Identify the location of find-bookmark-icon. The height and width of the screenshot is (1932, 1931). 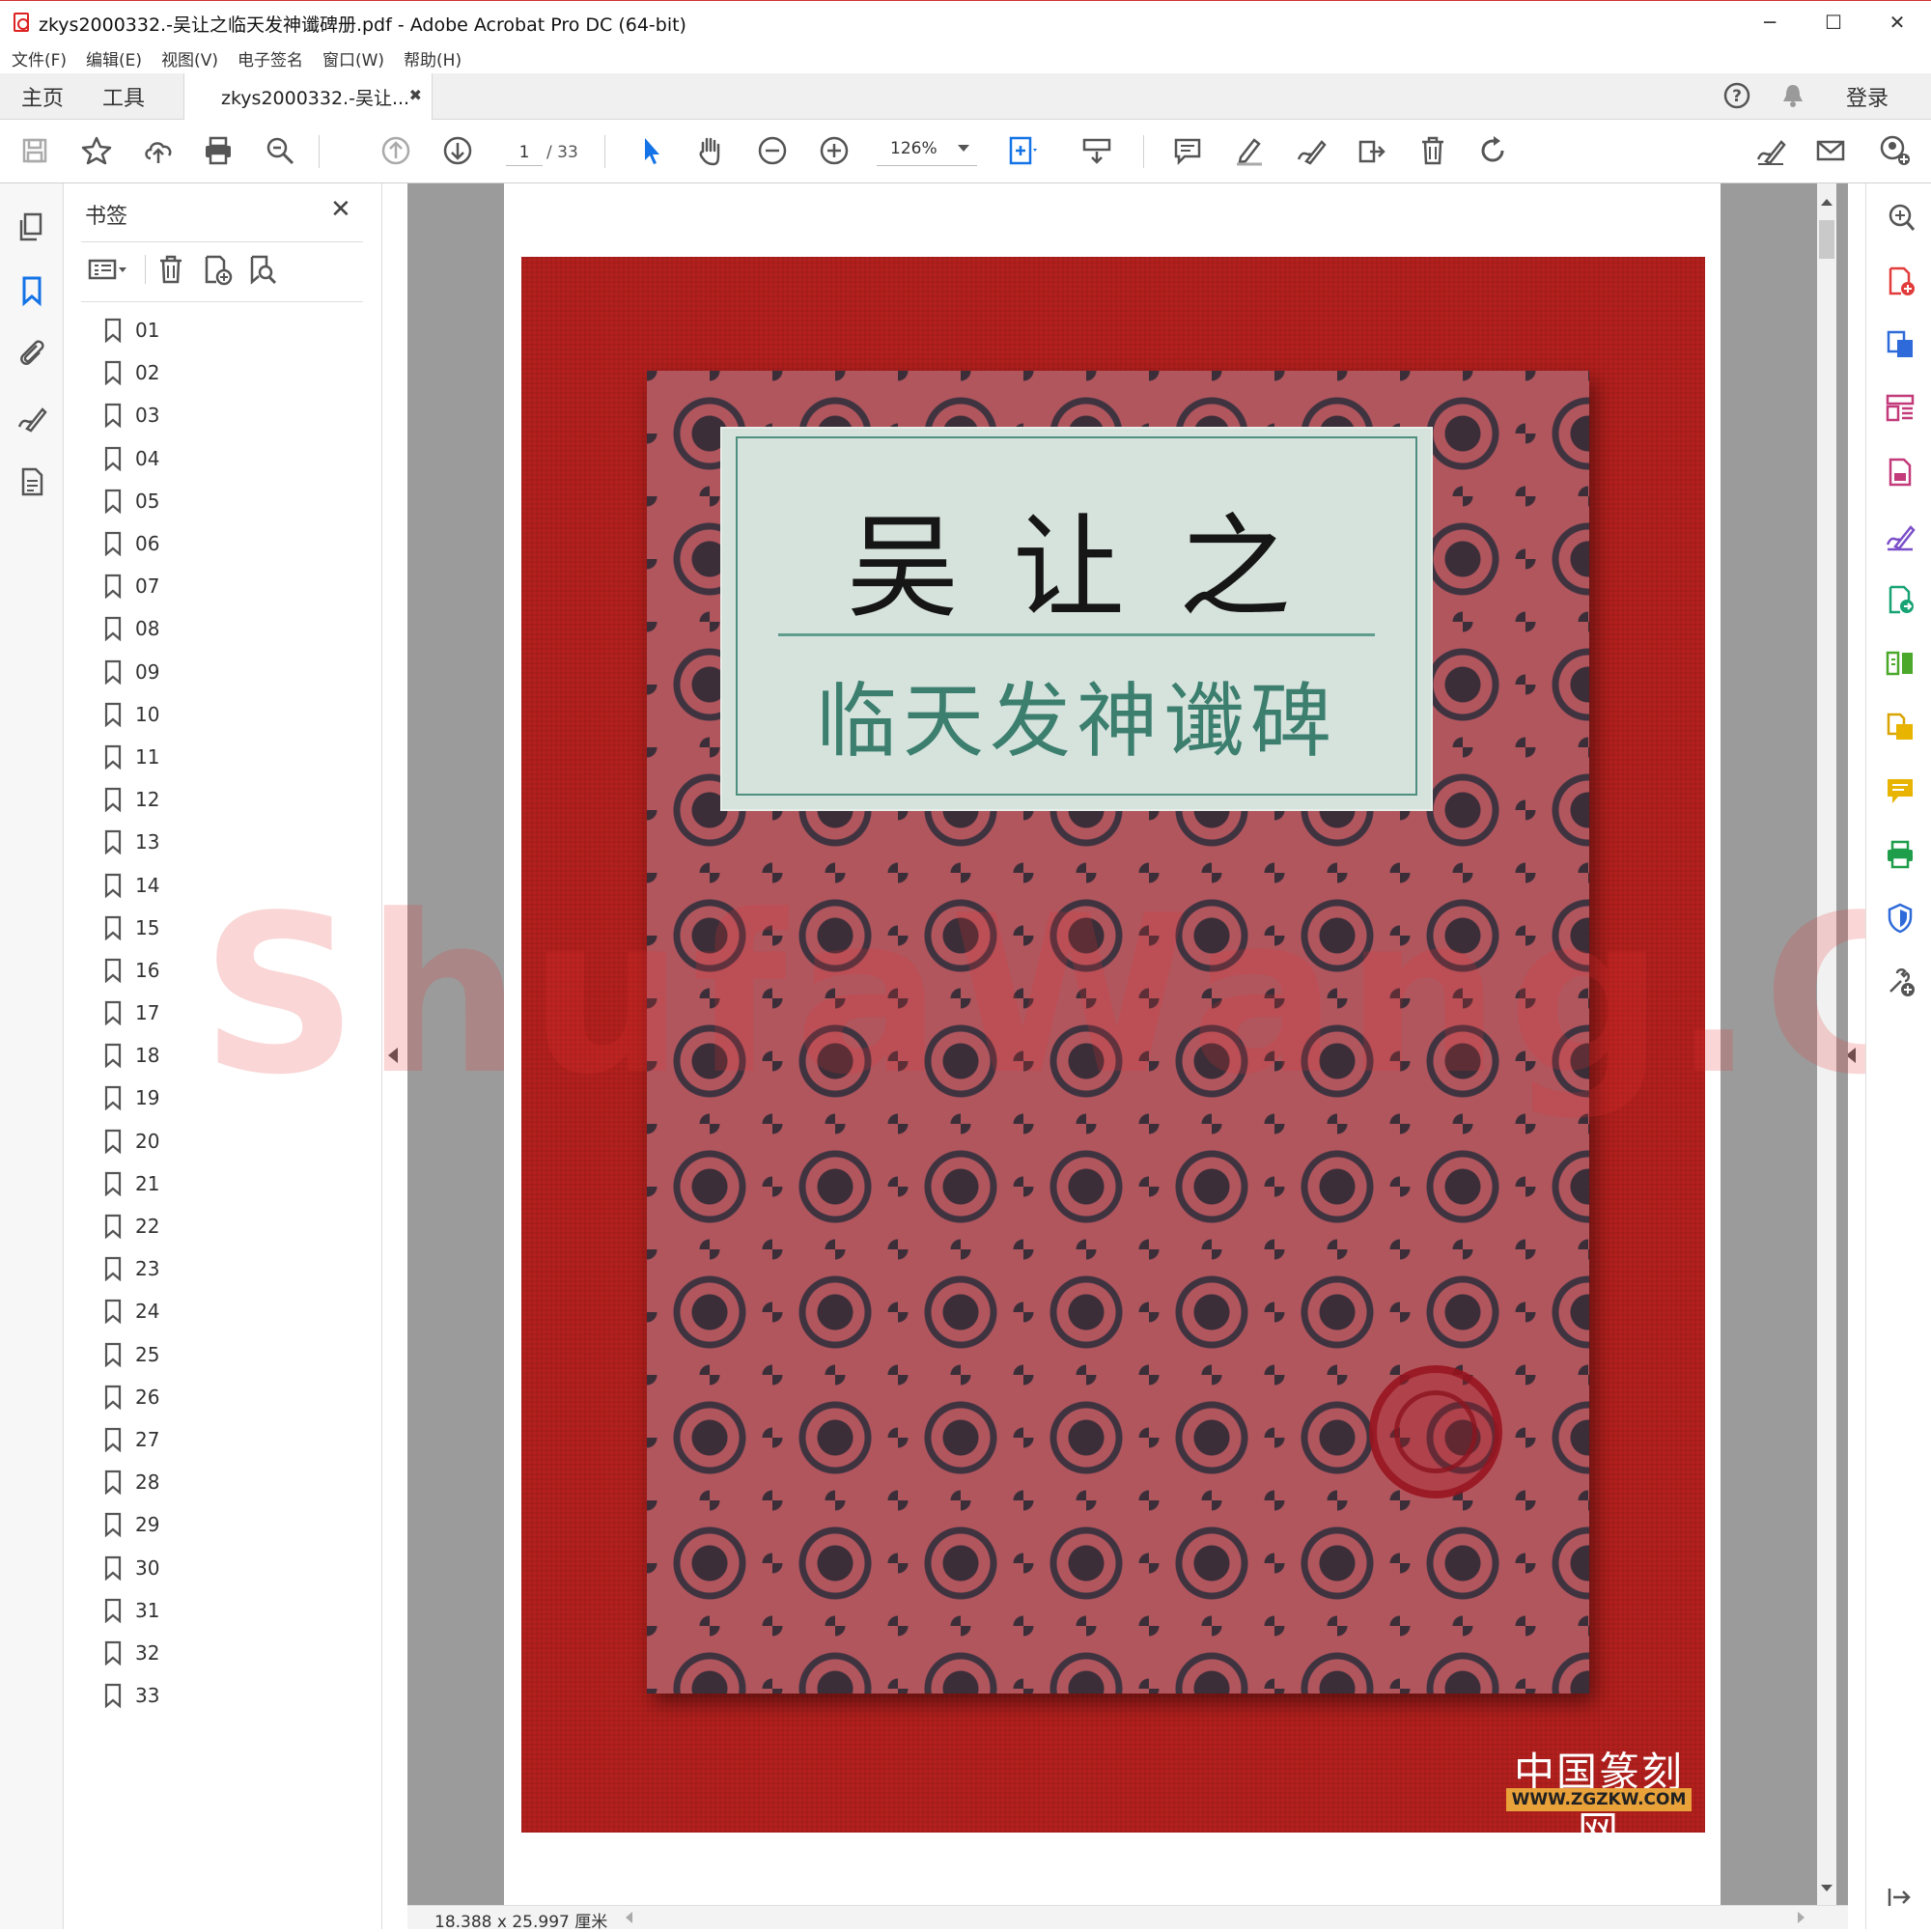
(263, 269).